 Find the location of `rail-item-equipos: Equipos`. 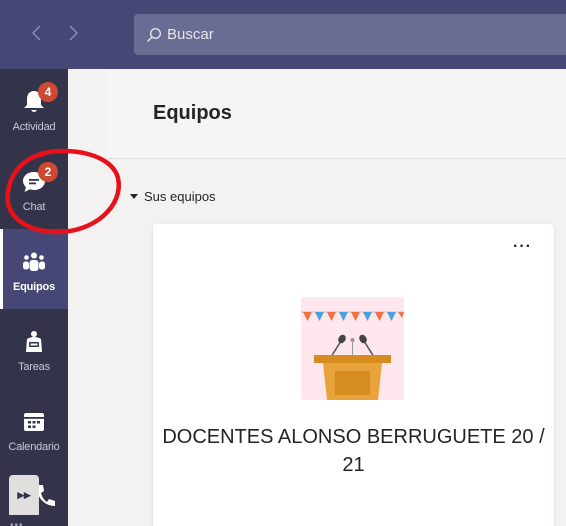

rail-item-equipos: Equipos is located at coordinates (34, 269).